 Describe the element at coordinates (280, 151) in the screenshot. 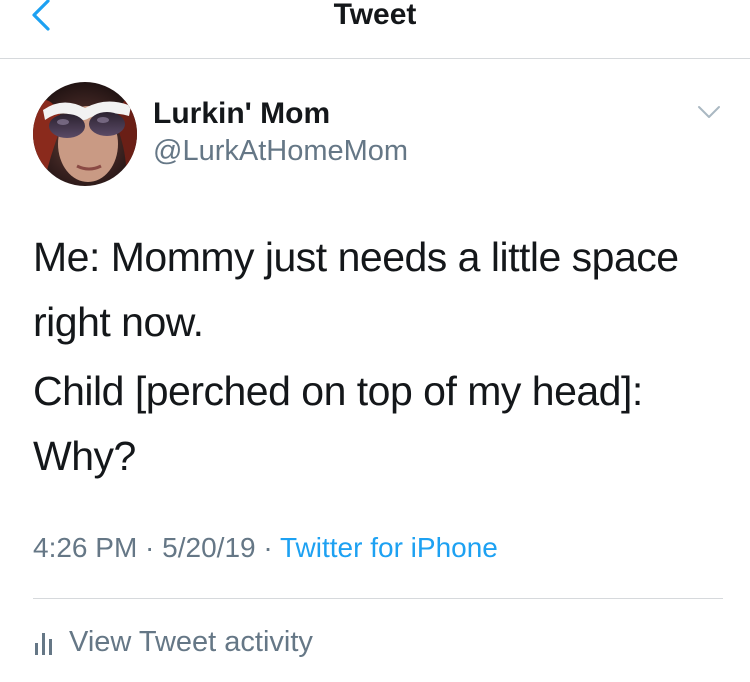

I see `author-handle: @LurkAtHomeMom` at that location.